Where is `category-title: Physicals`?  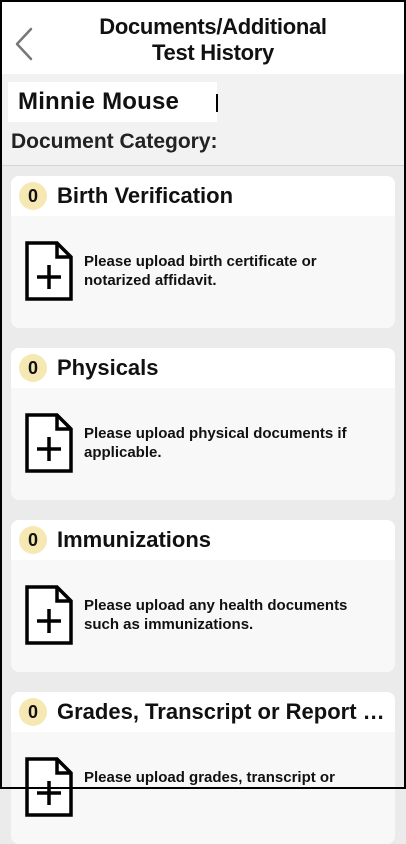
category-title: Physicals is located at coordinates (108, 367).